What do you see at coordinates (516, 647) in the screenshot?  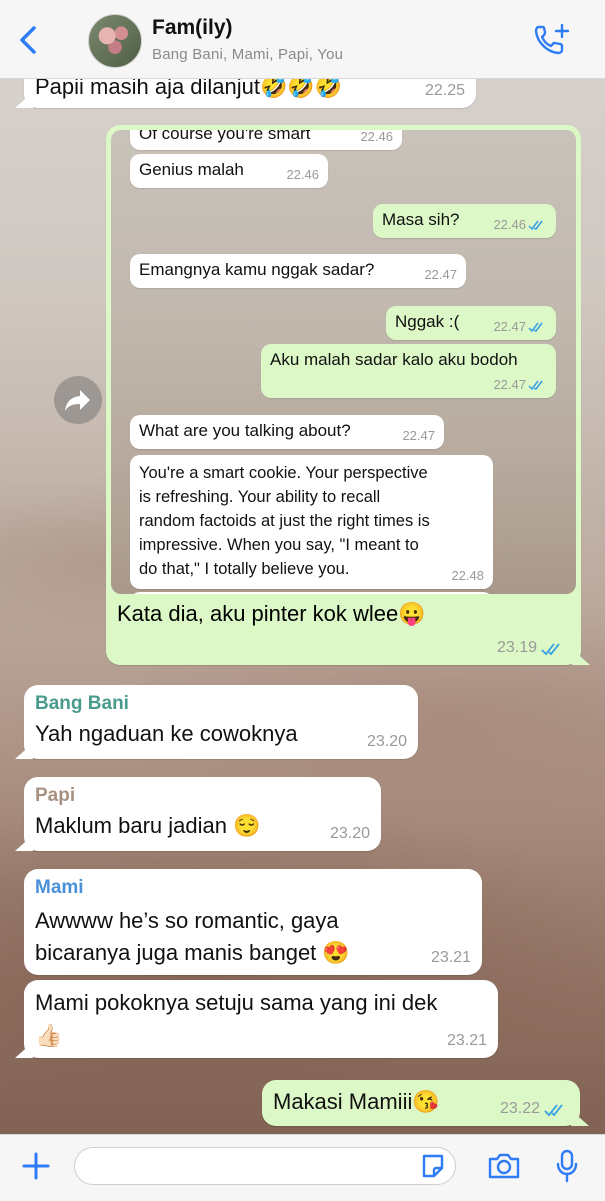 I see `message-time: 23.19` at bounding box center [516, 647].